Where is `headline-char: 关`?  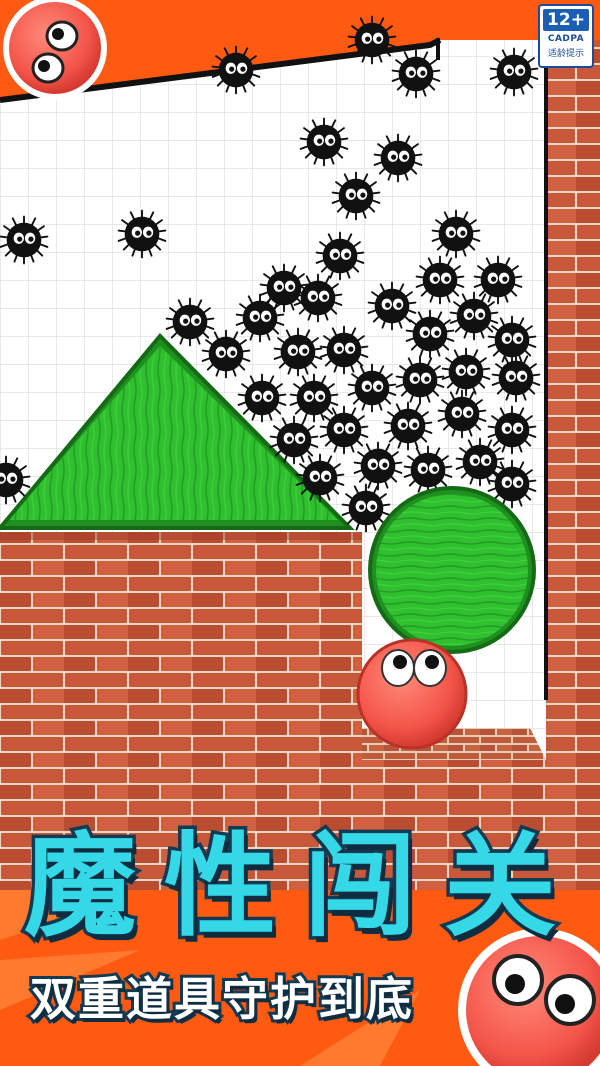 headline-char: 关 is located at coordinates (500, 887).